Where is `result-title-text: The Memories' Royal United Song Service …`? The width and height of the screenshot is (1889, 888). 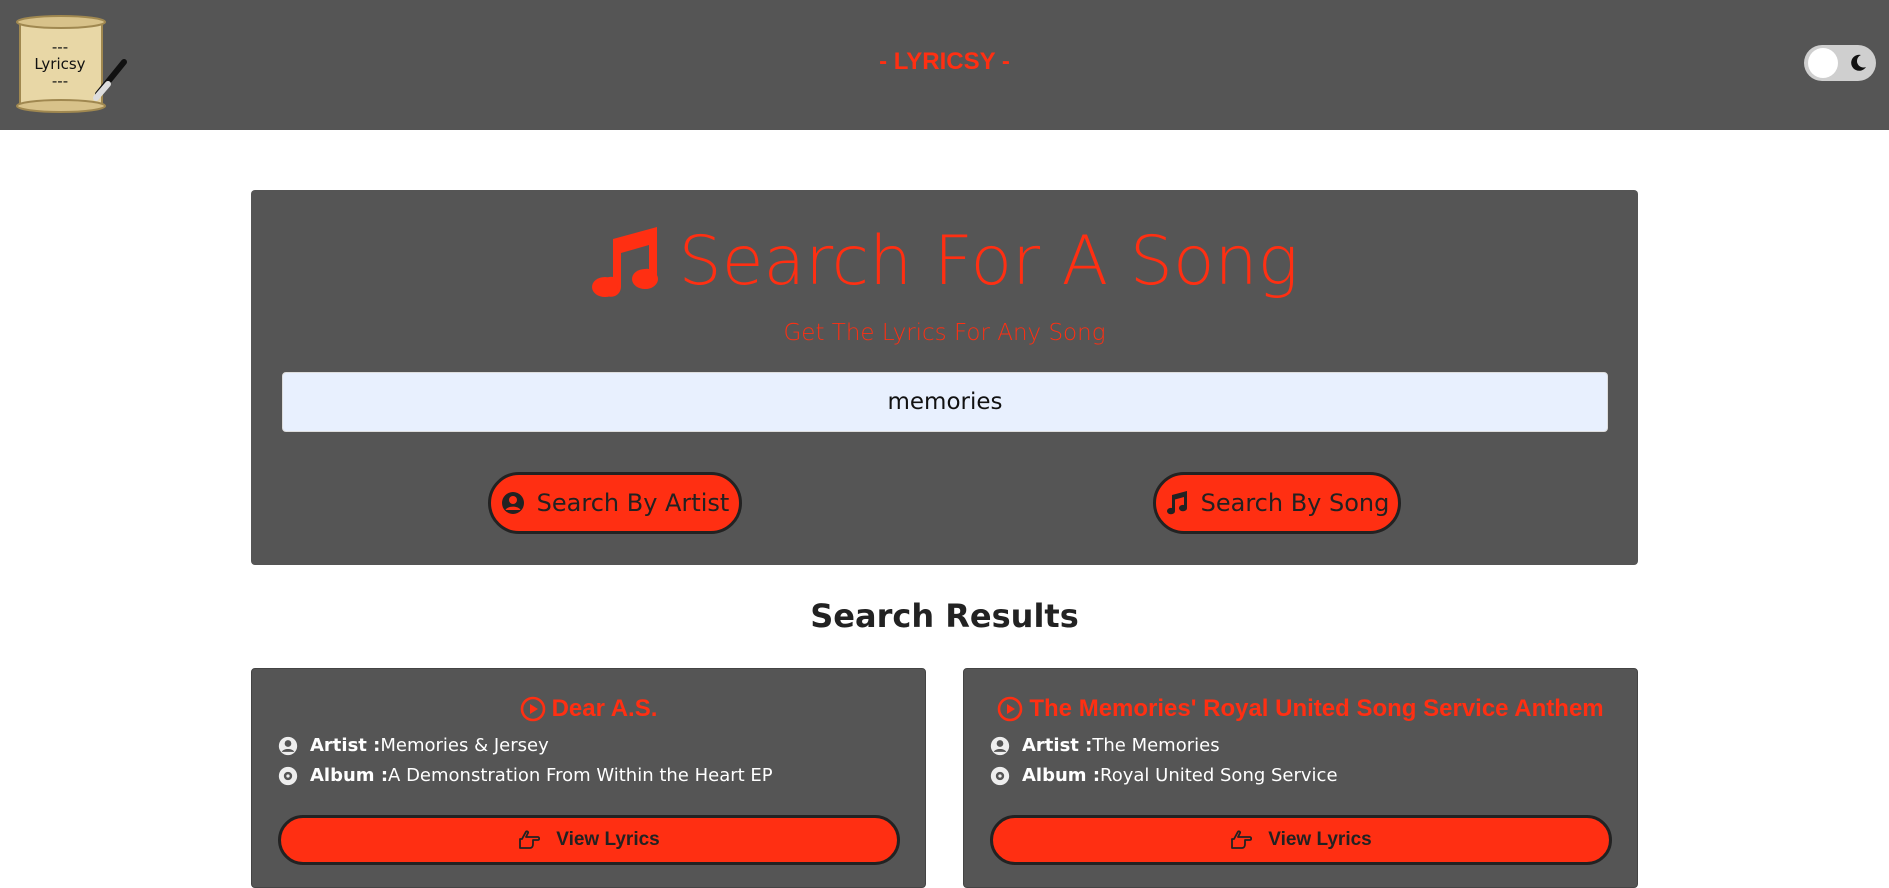
result-title-text: The Memories' Royal United Song Service … is located at coordinates (1316, 708).